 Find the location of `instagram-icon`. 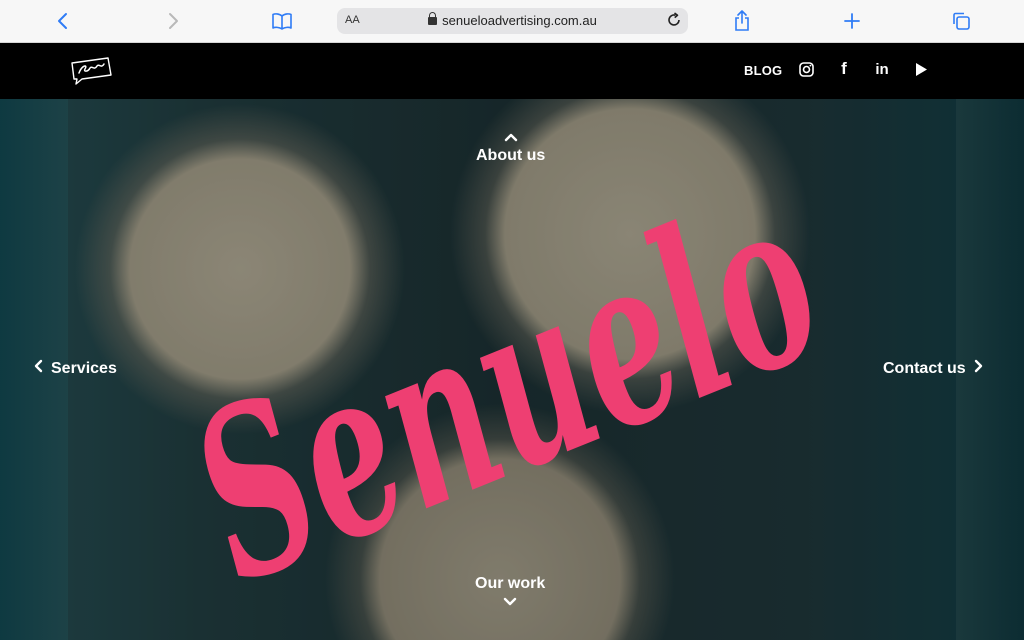

instagram-icon is located at coordinates (806, 69).